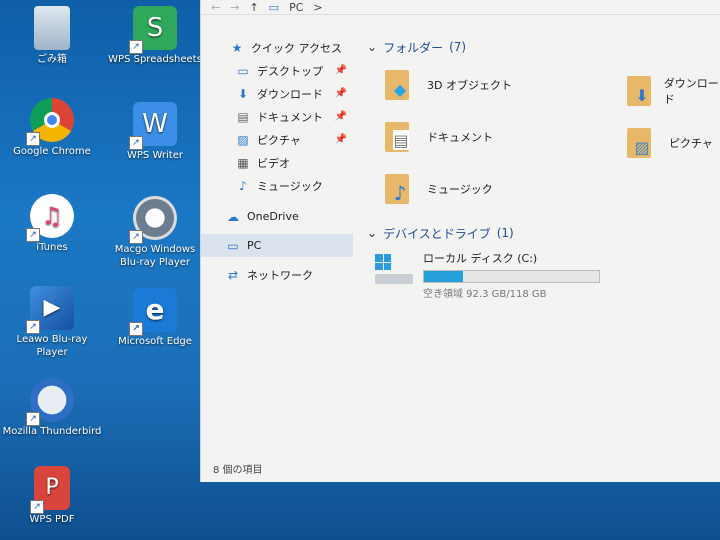 This screenshot has height=540, width=720. What do you see at coordinates (691, 91) in the screenshot?
I see `folder-label: ダウンロード` at bounding box center [691, 91].